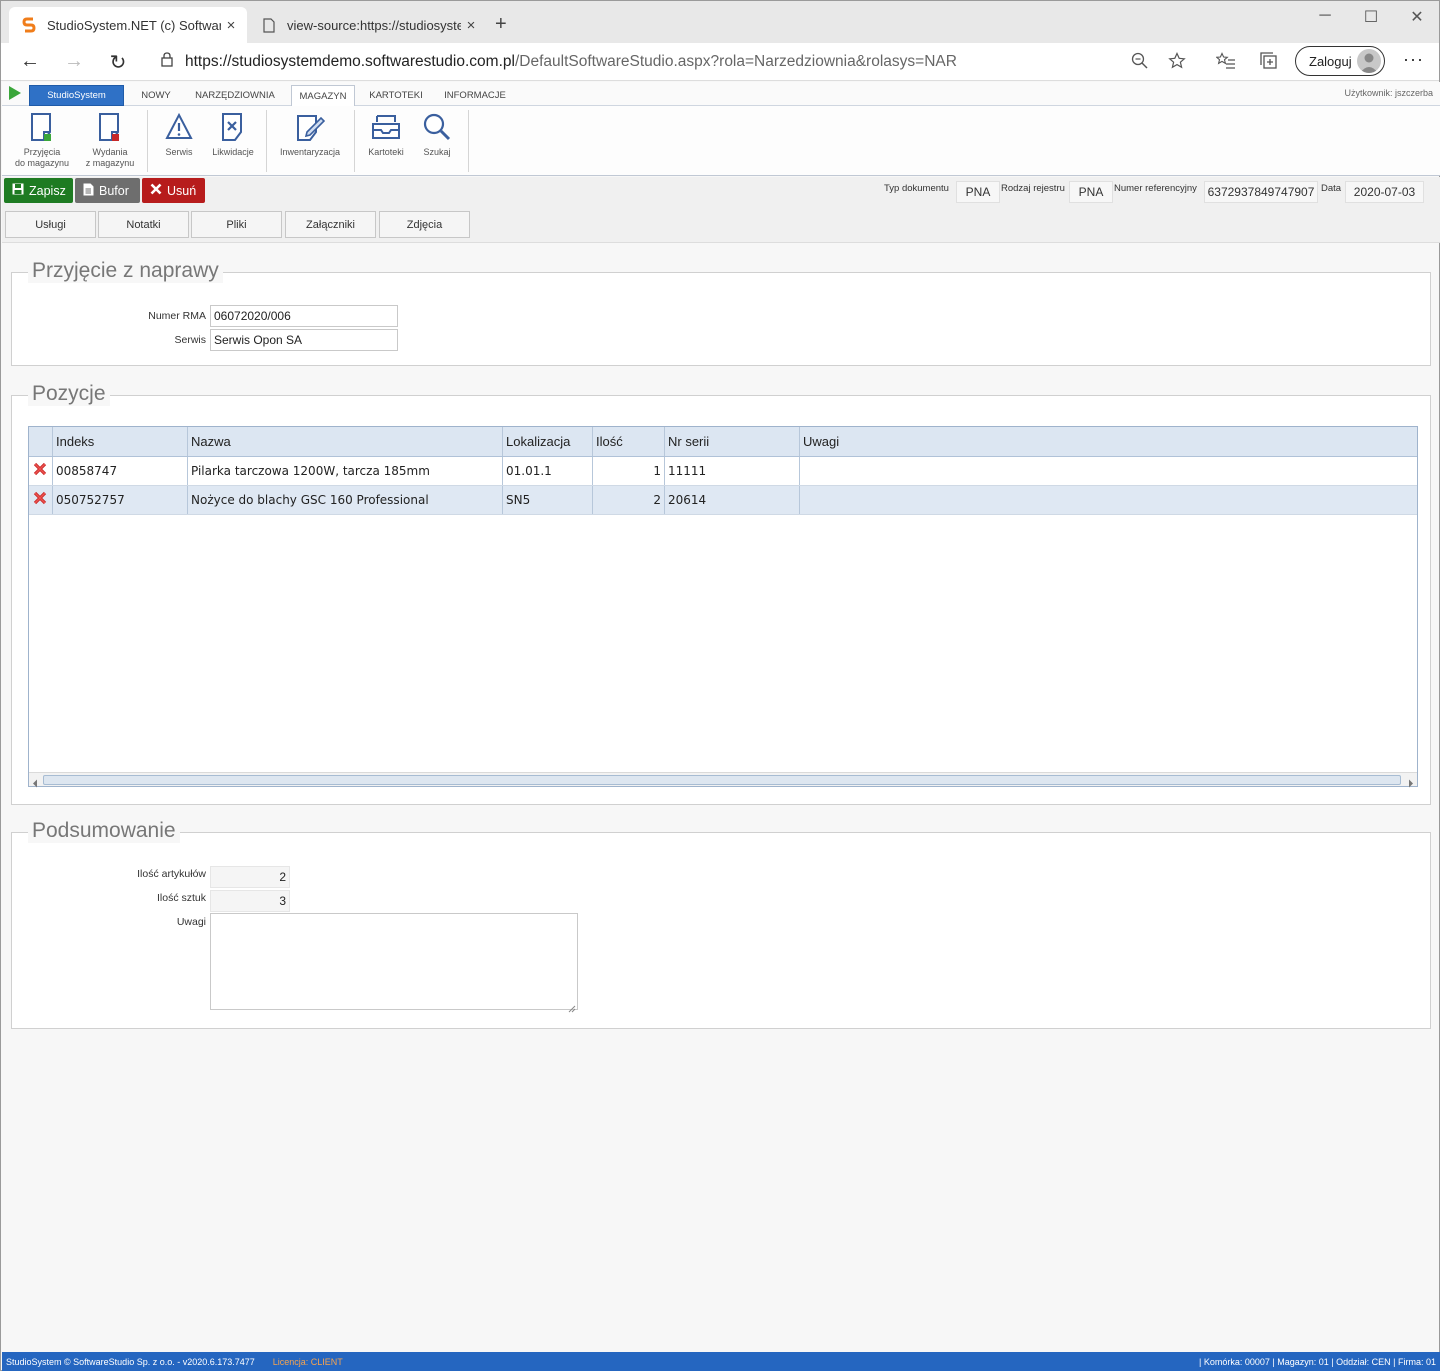 This screenshot has height=1371, width=1440. Describe the element at coordinates (236, 224) in the screenshot. I see `tab-pliki: Pliki` at that location.